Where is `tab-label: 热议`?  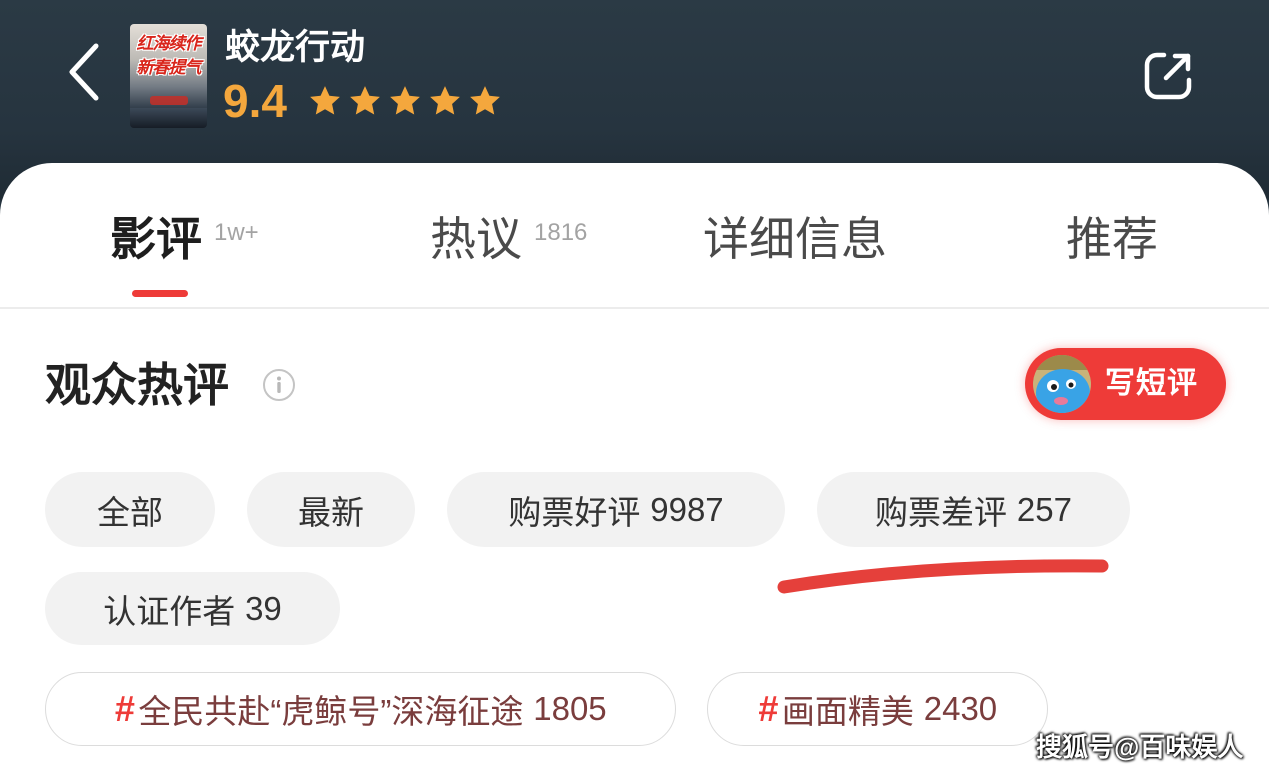
tab-label: 热议 is located at coordinates (476, 239).